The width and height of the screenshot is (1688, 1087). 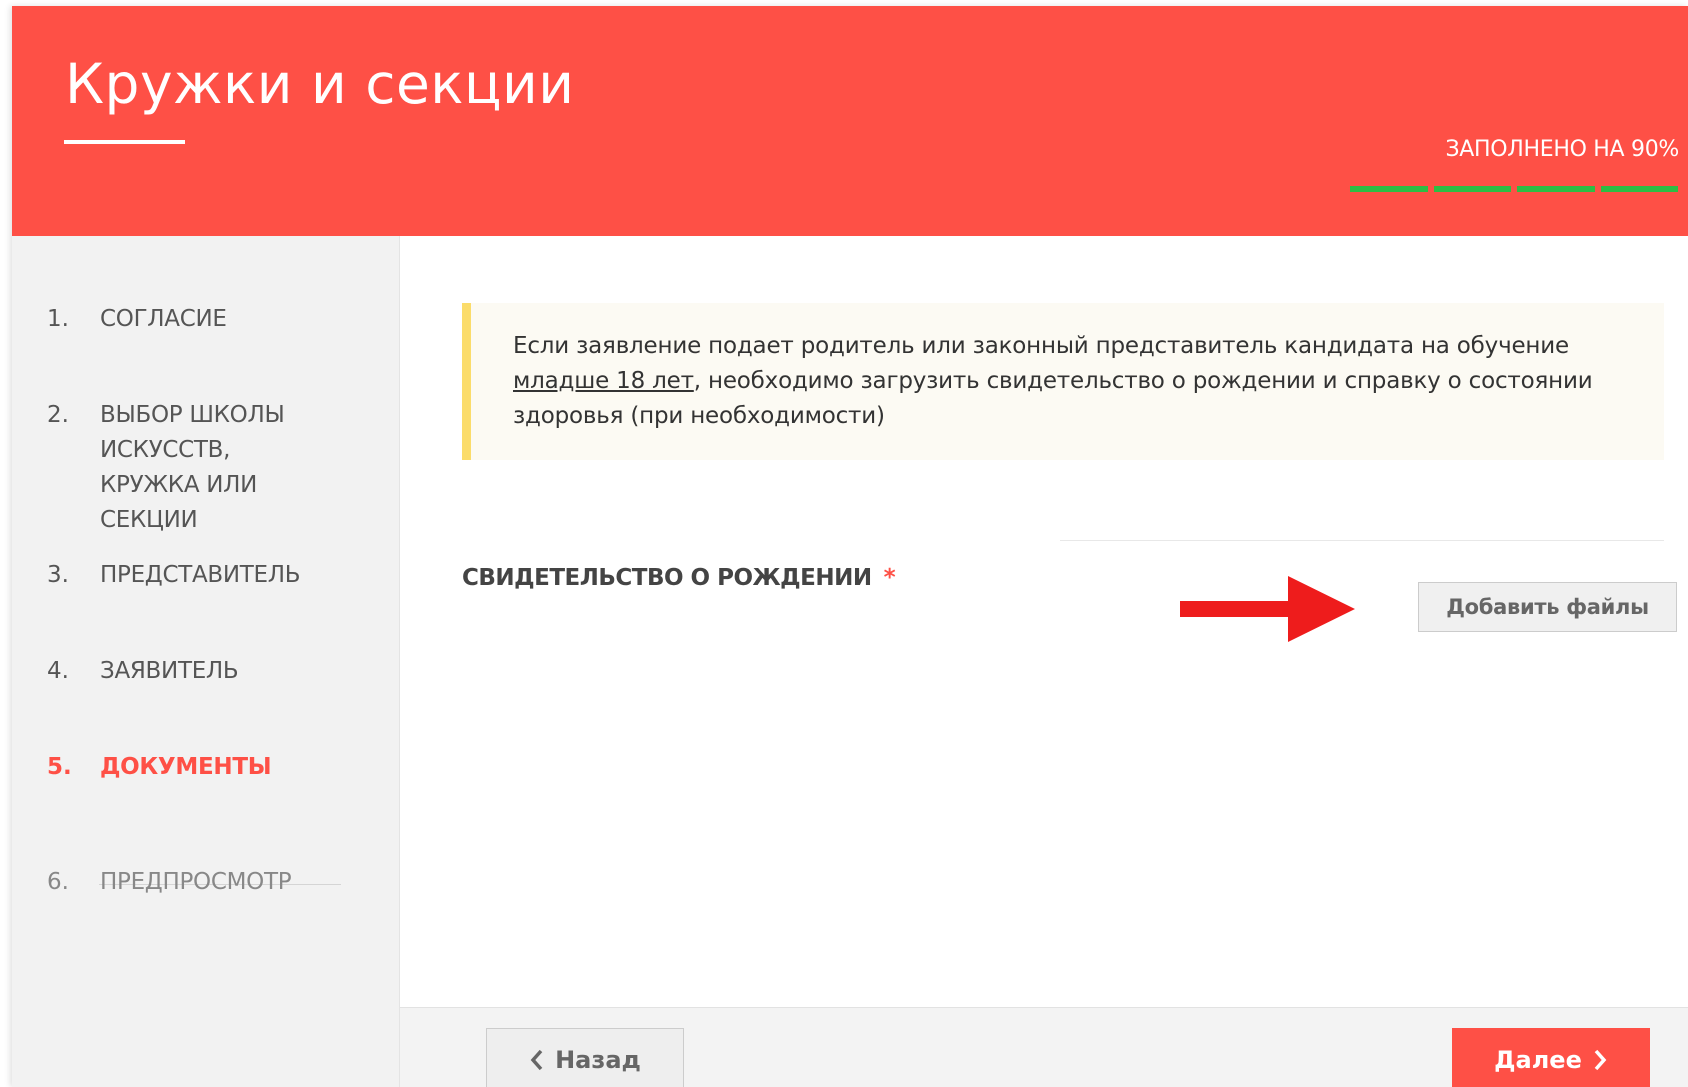 What do you see at coordinates (889, 578) in the screenshot?
I see `required-mark: *` at bounding box center [889, 578].